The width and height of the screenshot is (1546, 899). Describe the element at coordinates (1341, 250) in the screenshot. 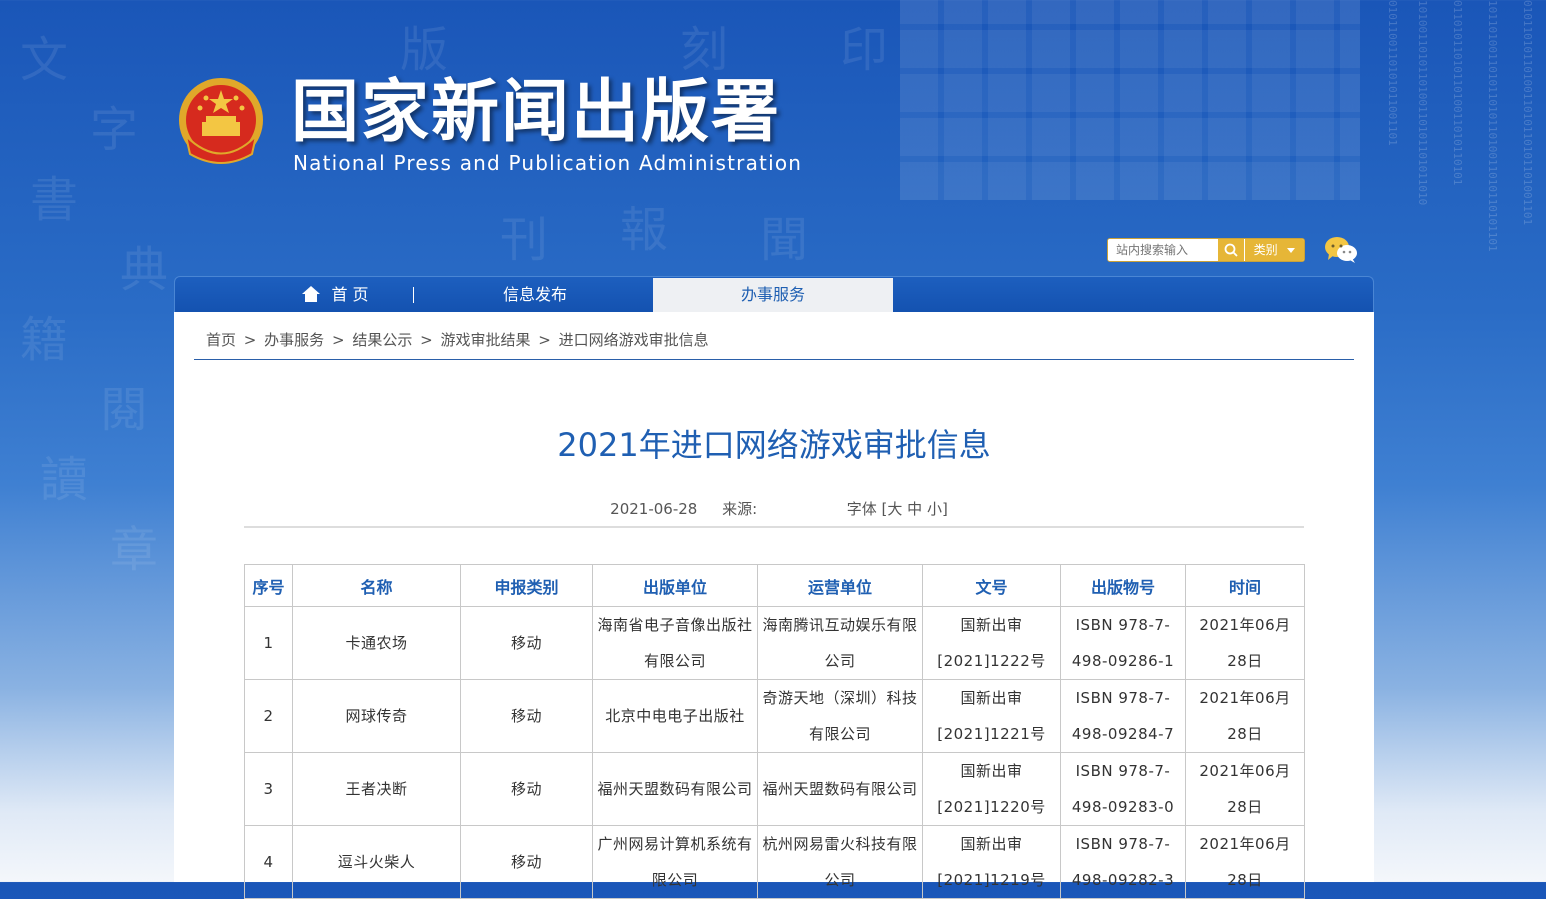

I see `wechat-icon` at that location.